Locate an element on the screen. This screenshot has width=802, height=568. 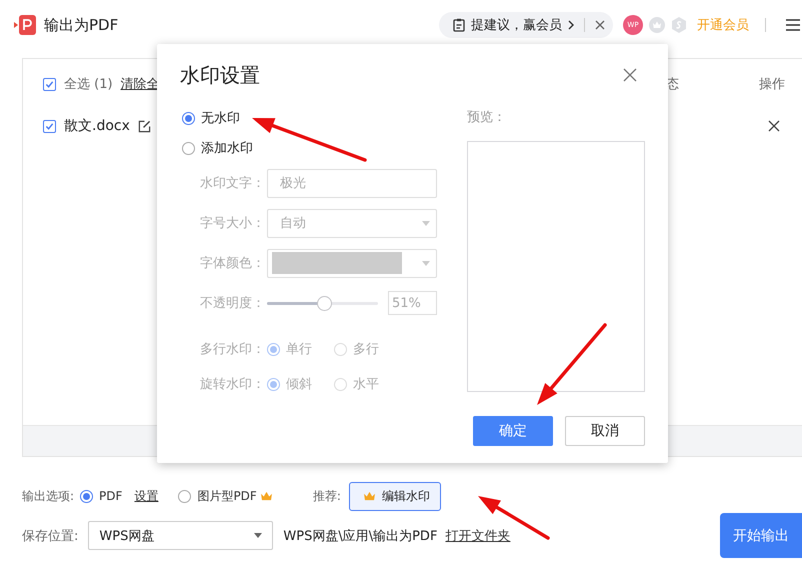
settings-link: 设置 is located at coordinates (146, 496).